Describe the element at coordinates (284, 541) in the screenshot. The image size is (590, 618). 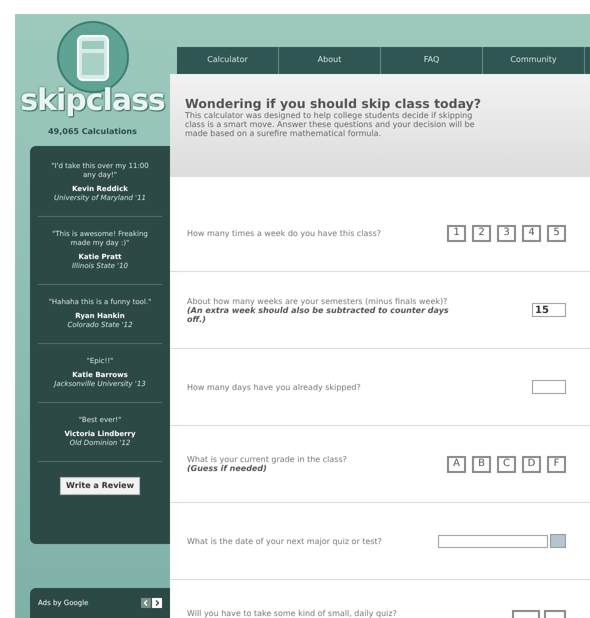
I see `question-text: What is the date of your next major quiz or test?` at that location.